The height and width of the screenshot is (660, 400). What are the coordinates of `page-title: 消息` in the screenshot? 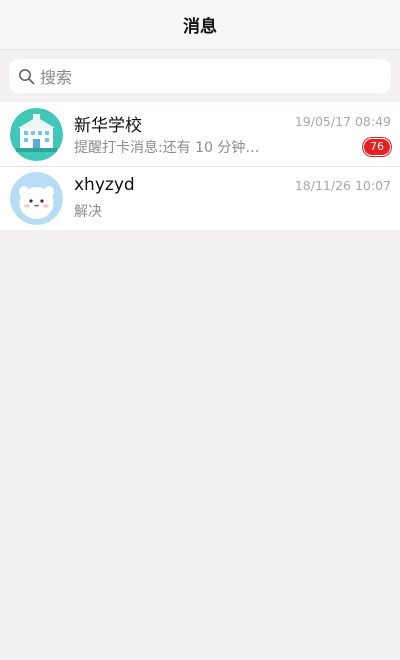 It's located at (200, 27).